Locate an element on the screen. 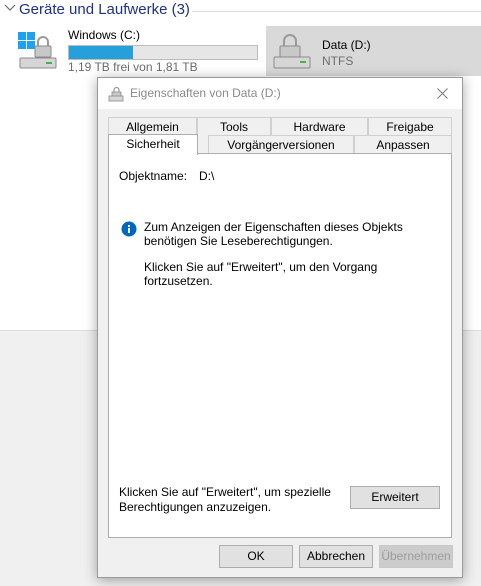  tab-sicherheit: Sicherheit is located at coordinates (153, 144).